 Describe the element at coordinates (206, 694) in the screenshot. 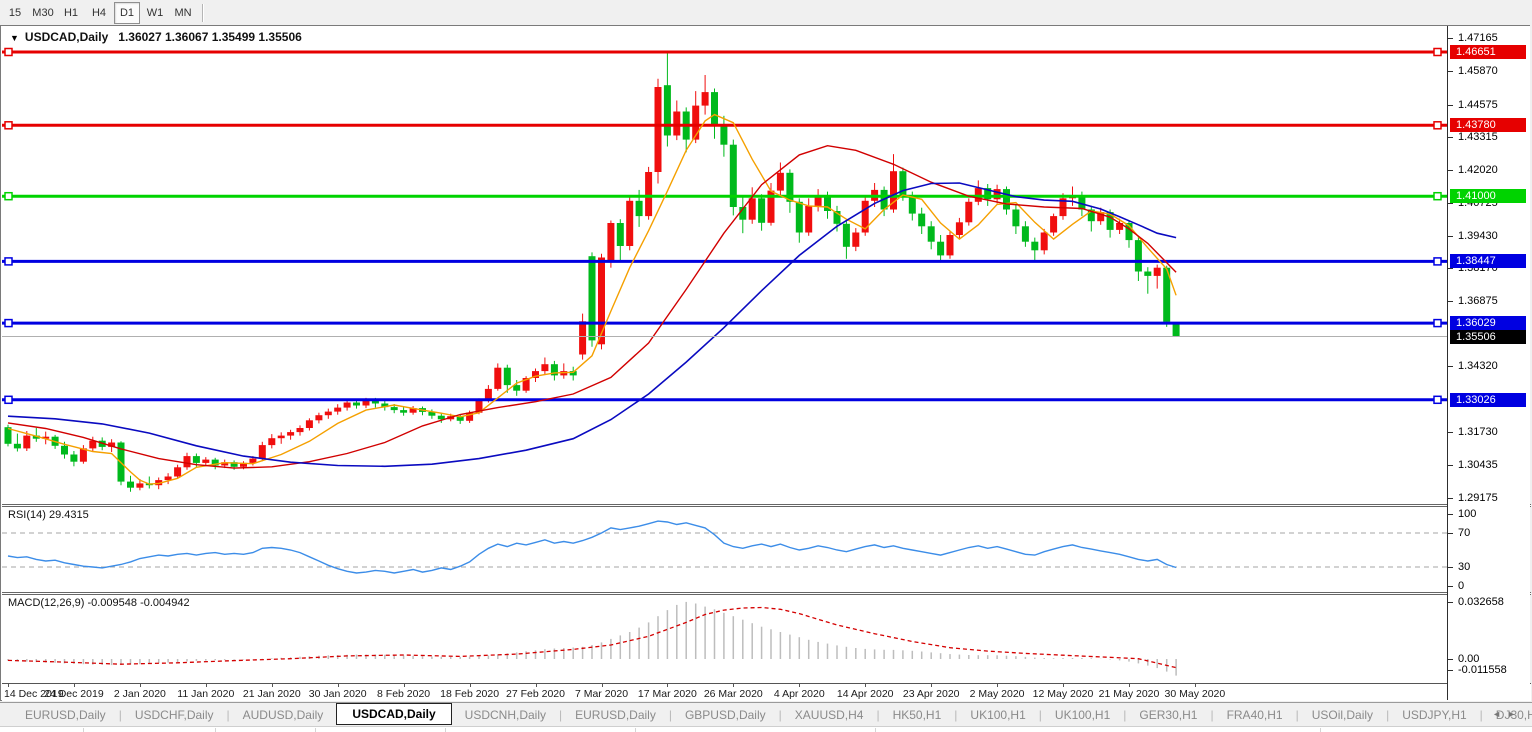

I see `date-label: 11 Jan 2020` at that location.